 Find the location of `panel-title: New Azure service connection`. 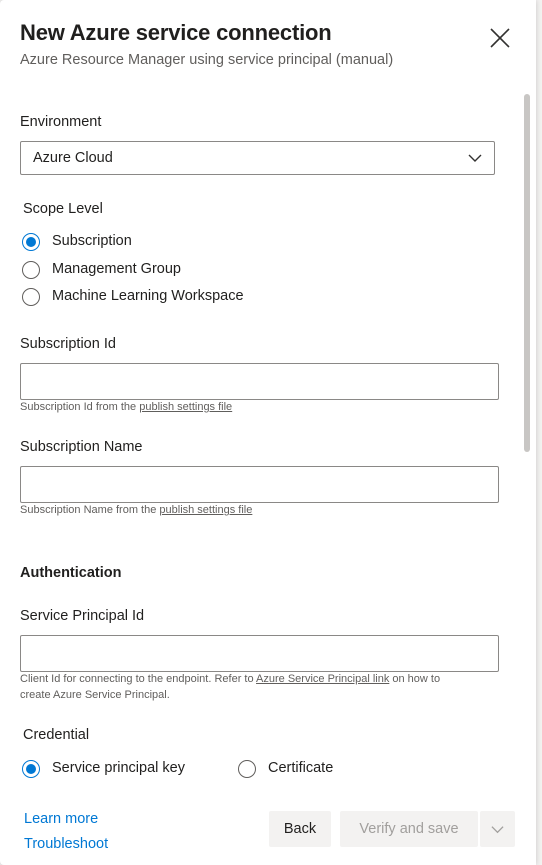

panel-title: New Azure service connection is located at coordinates (176, 32).